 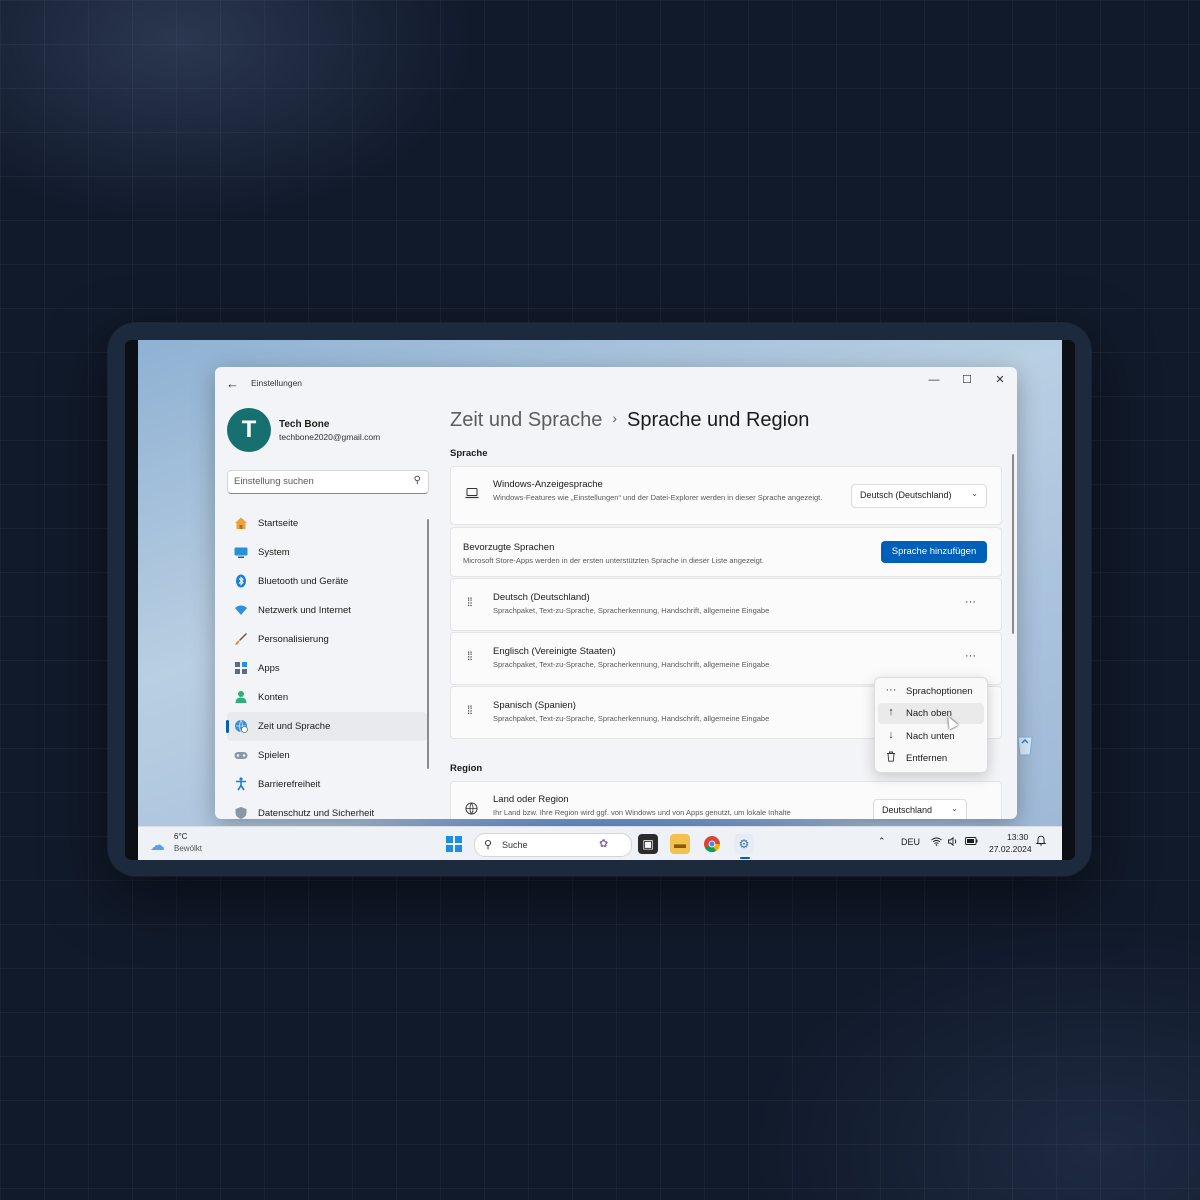 I want to click on settings-search: ⚲, so click(x=328, y=482).